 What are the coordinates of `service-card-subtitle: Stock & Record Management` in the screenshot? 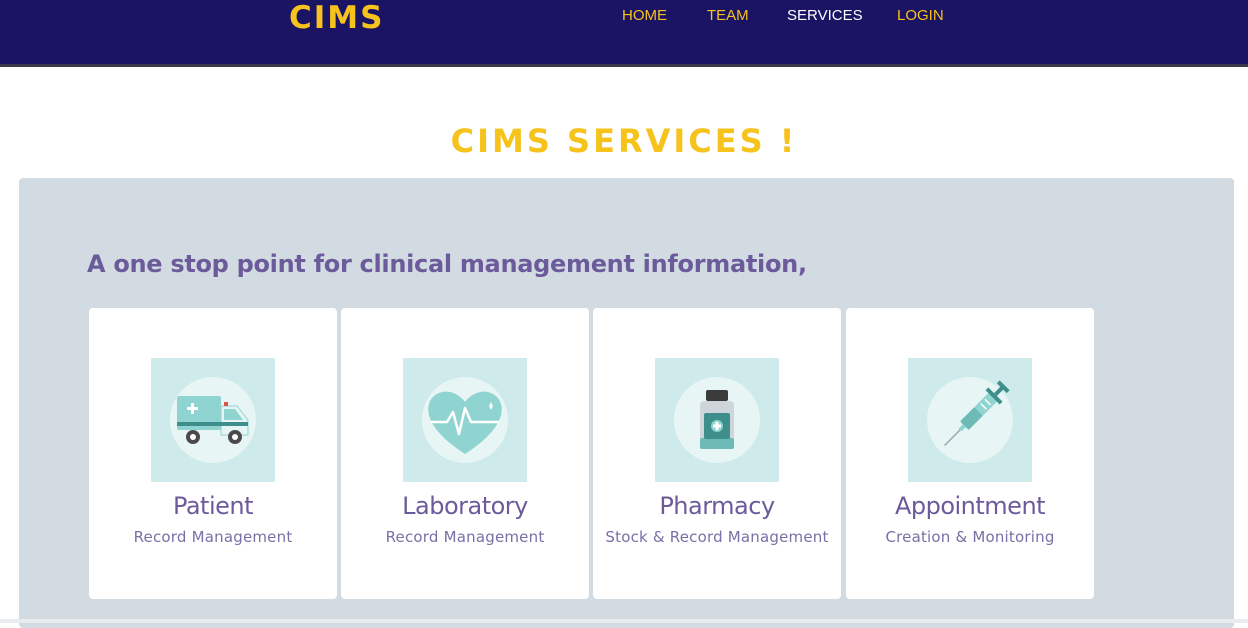 It's located at (717, 537).